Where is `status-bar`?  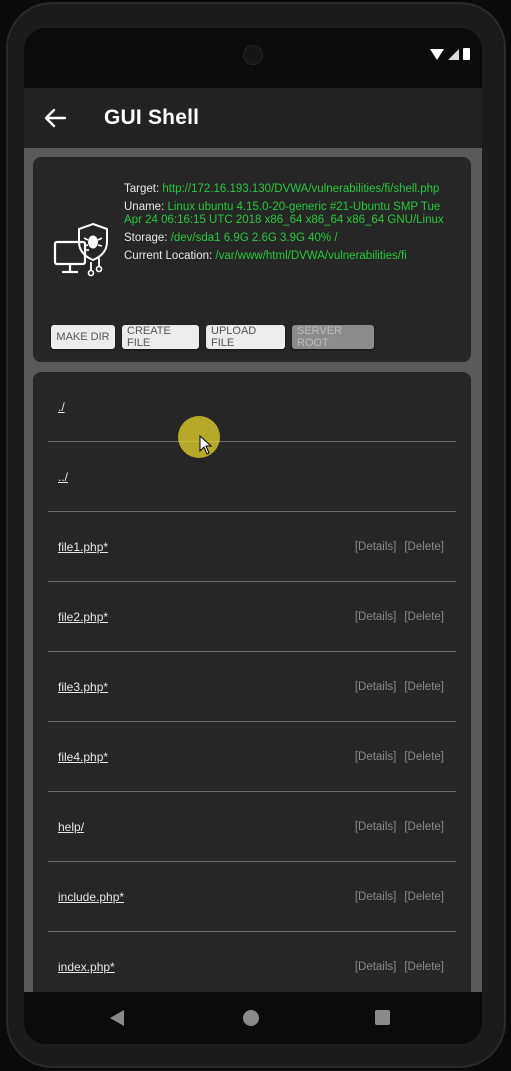 status-bar is located at coordinates (253, 58).